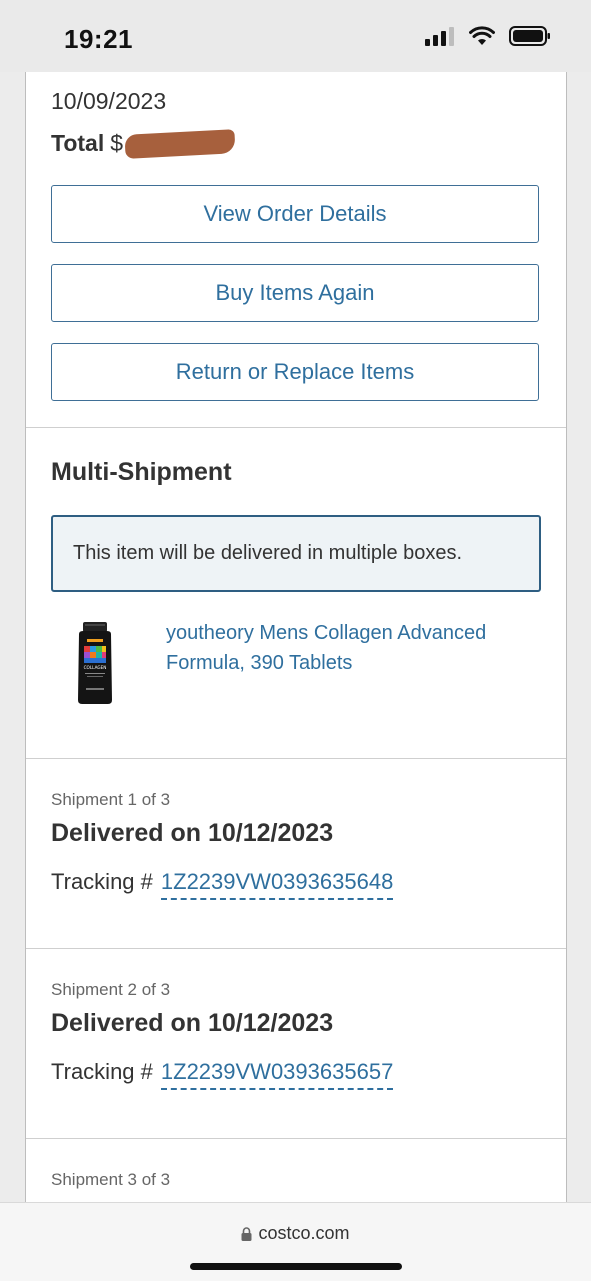 The width and height of the screenshot is (591, 1281). I want to click on shipment-label: Shipment 3 of 3, so click(111, 1179).